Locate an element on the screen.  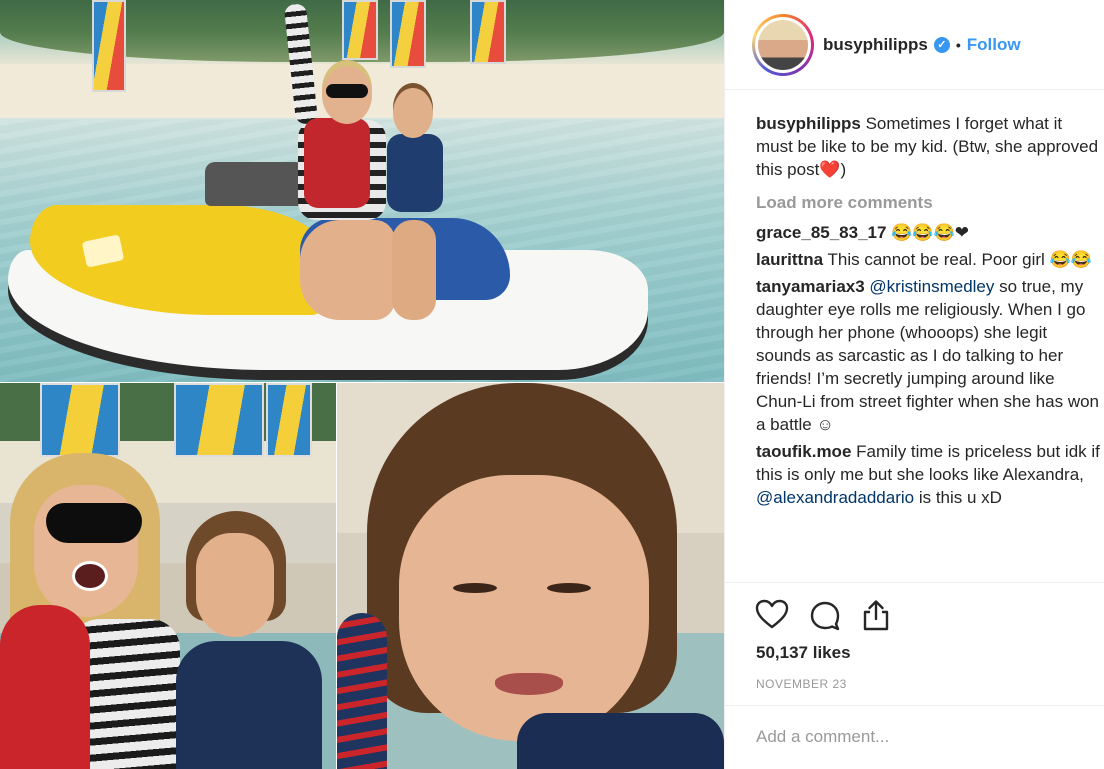
mom-mouth is located at coordinates (90, 576).